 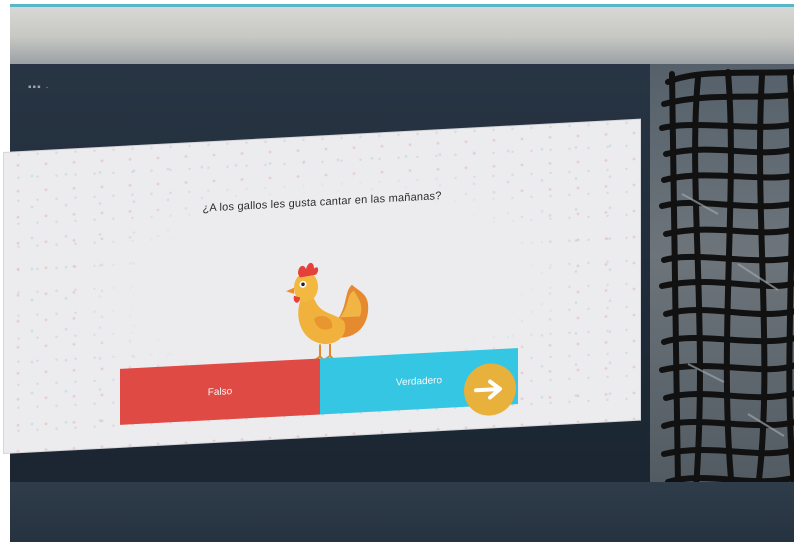 I want to click on rooster-icon, so click(x=327, y=312).